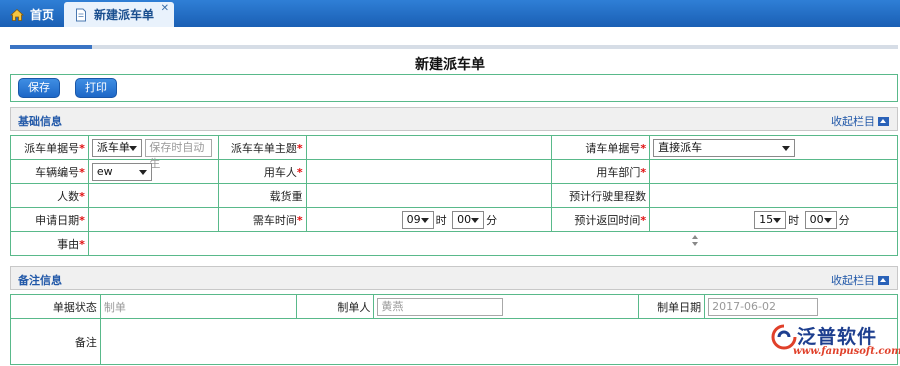 This screenshot has height=366, width=900. Describe the element at coordinates (773, 171) in the screenshot. I see `department-field` at that location.